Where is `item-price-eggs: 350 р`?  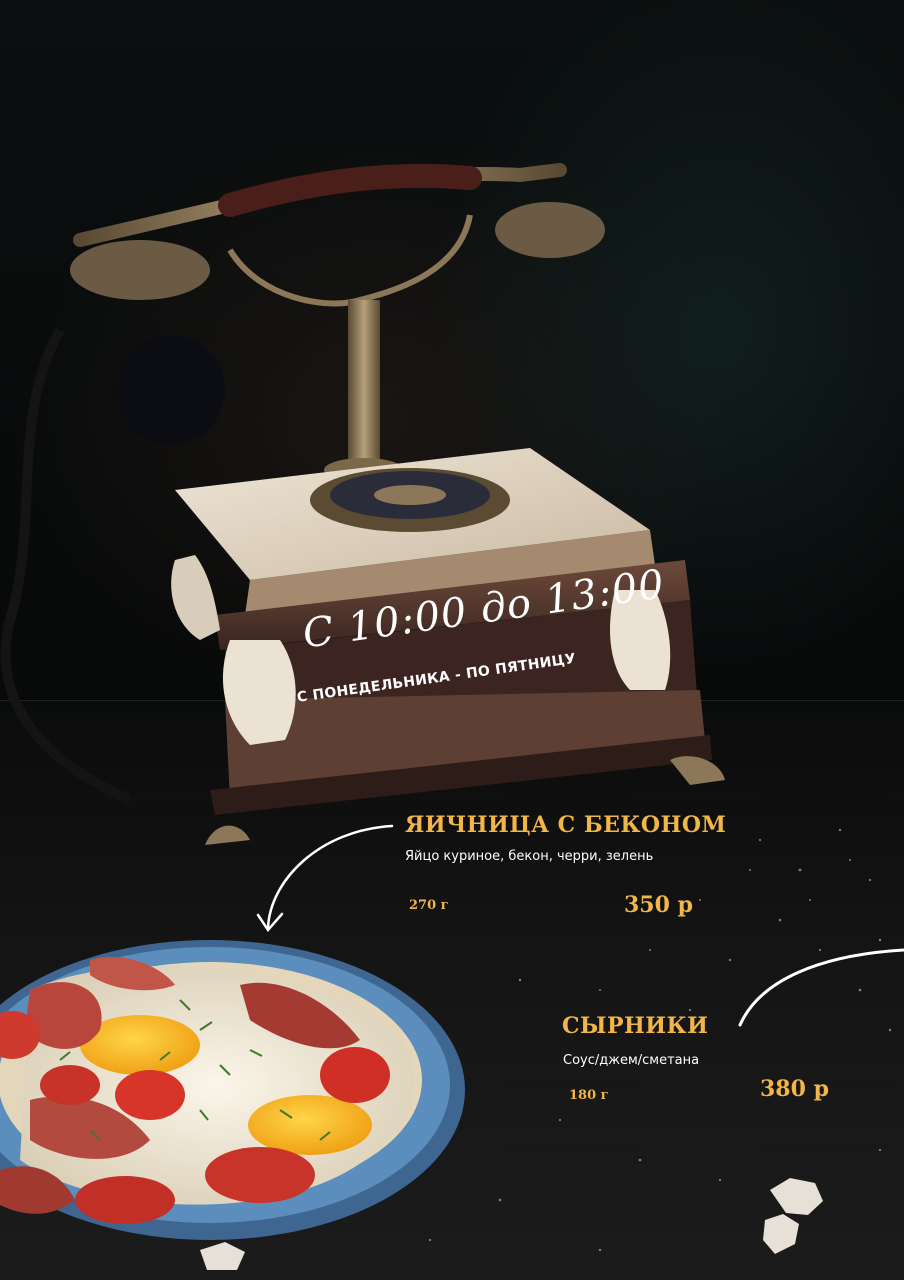
item-price-eggs: 350 р is located at coordinates (658, 905).